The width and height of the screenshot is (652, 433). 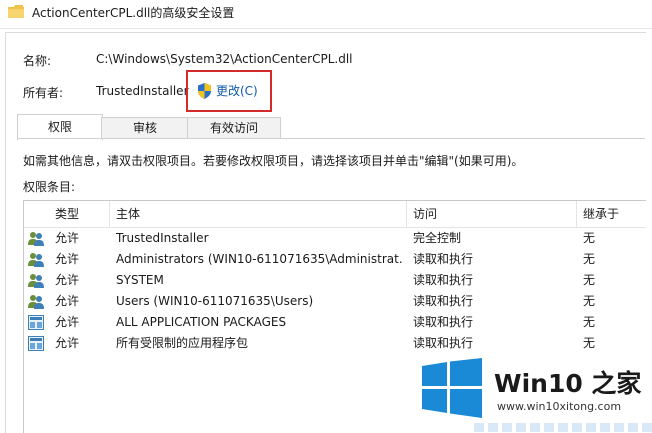 I want to click on cell-principal: TrustedInstaller, so click(x=162, y=238).